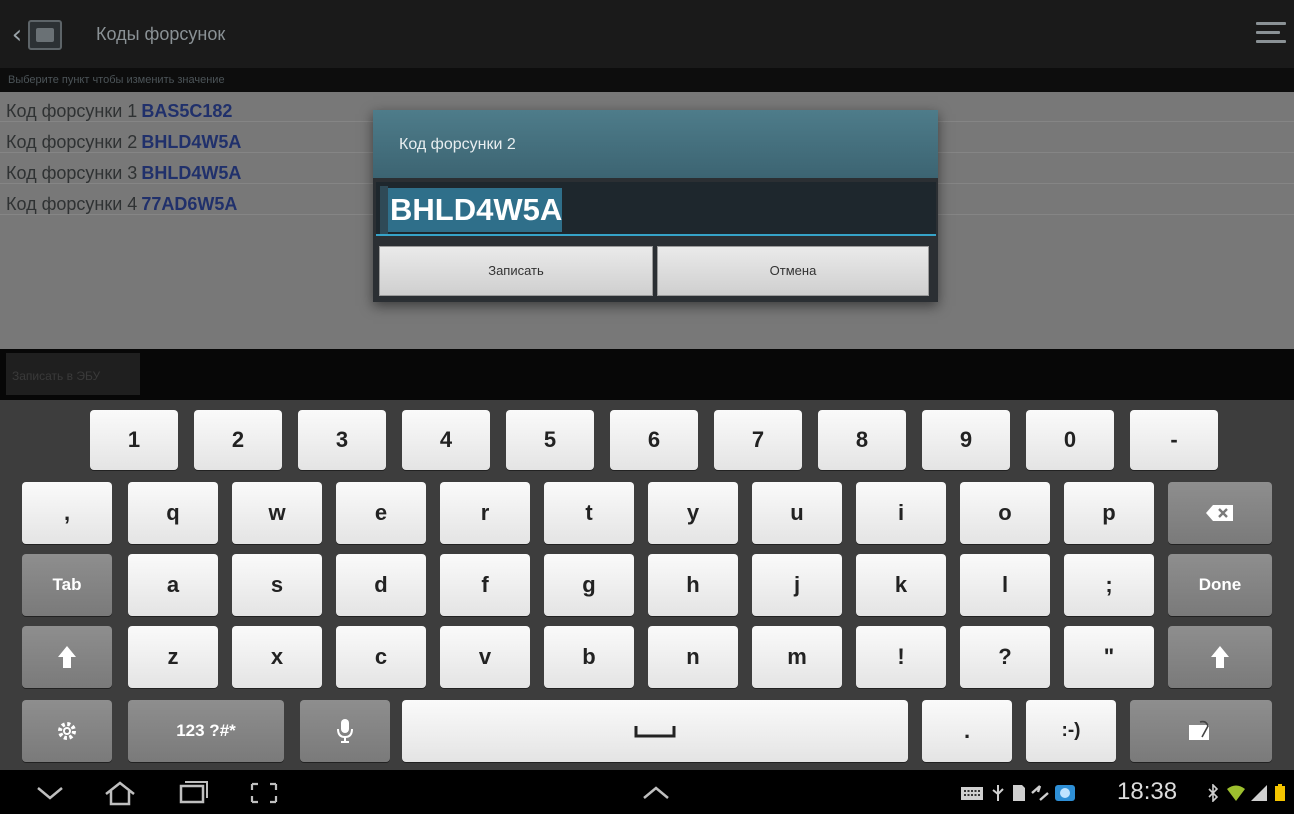  I want to click on input-value: BHLD4W5A, so click(475, 210).